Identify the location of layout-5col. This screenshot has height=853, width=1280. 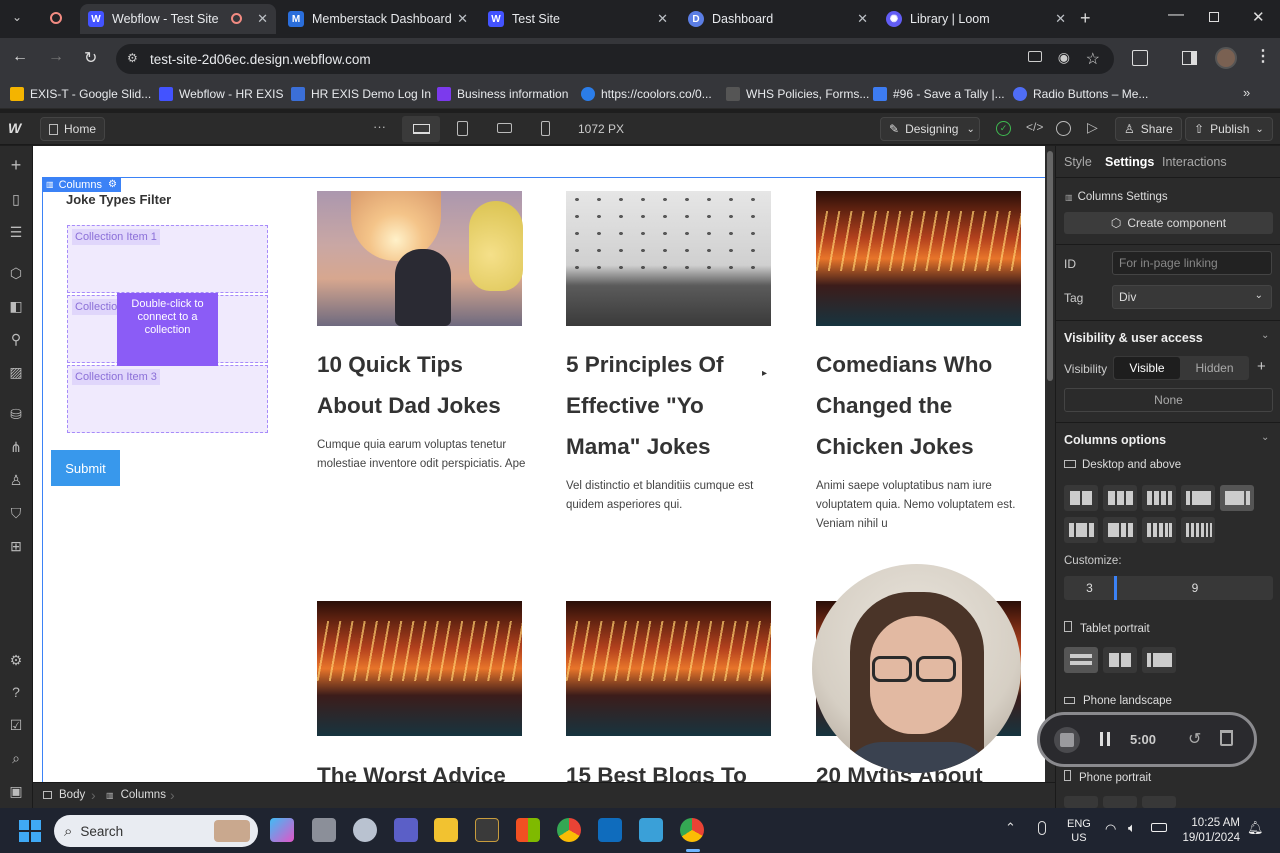
(1159, 530).